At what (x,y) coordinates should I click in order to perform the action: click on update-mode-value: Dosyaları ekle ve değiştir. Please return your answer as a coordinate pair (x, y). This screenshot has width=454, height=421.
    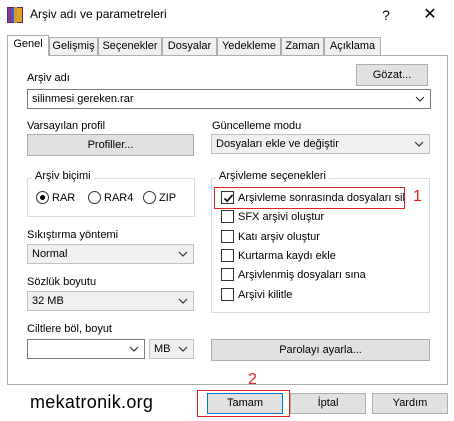
    Looking at the image, I should click on (277, 144).